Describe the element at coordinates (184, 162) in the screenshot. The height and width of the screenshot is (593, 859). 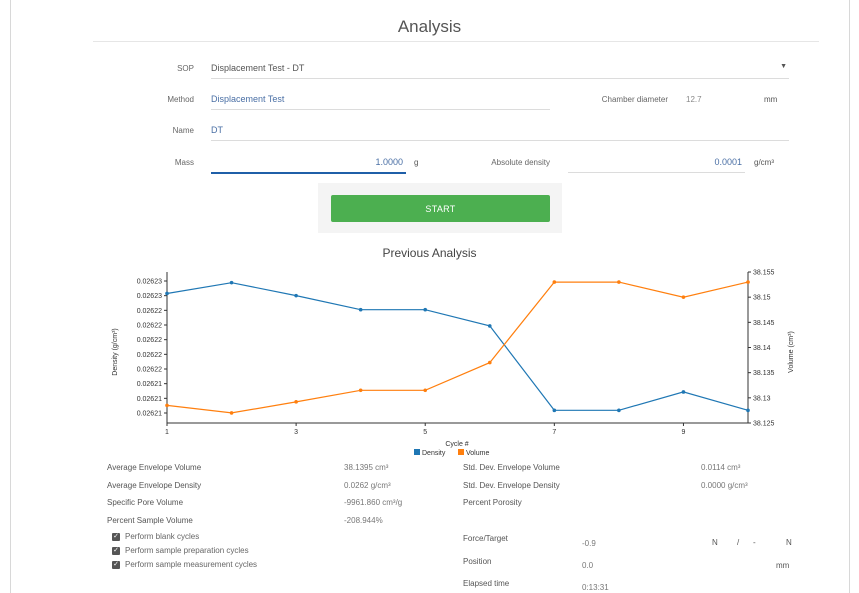
I see `mass-label: Mass` at that location.